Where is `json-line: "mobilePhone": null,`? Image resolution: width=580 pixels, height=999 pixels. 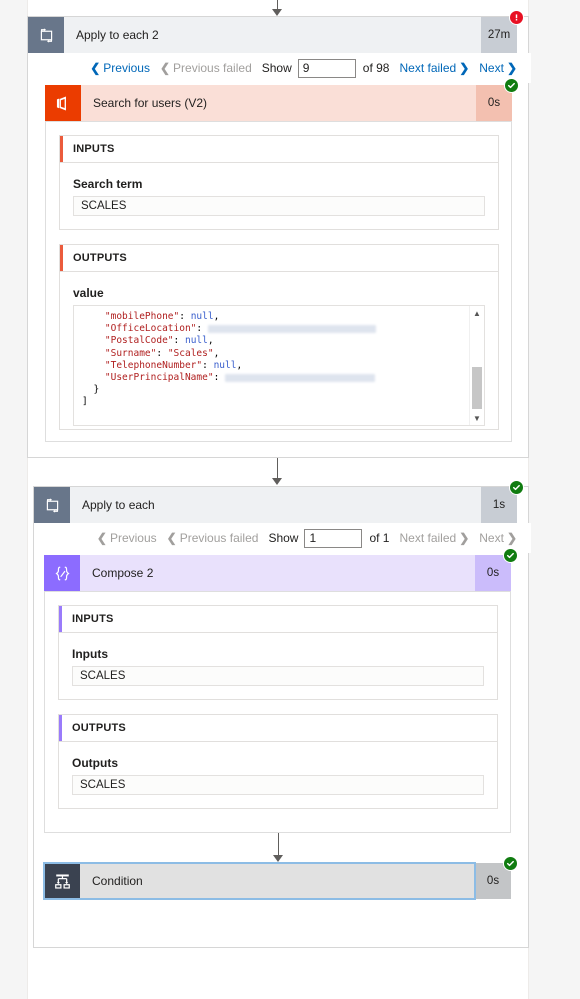
json-line: "mobilePhone": null, is located at coordinates (162, 316).